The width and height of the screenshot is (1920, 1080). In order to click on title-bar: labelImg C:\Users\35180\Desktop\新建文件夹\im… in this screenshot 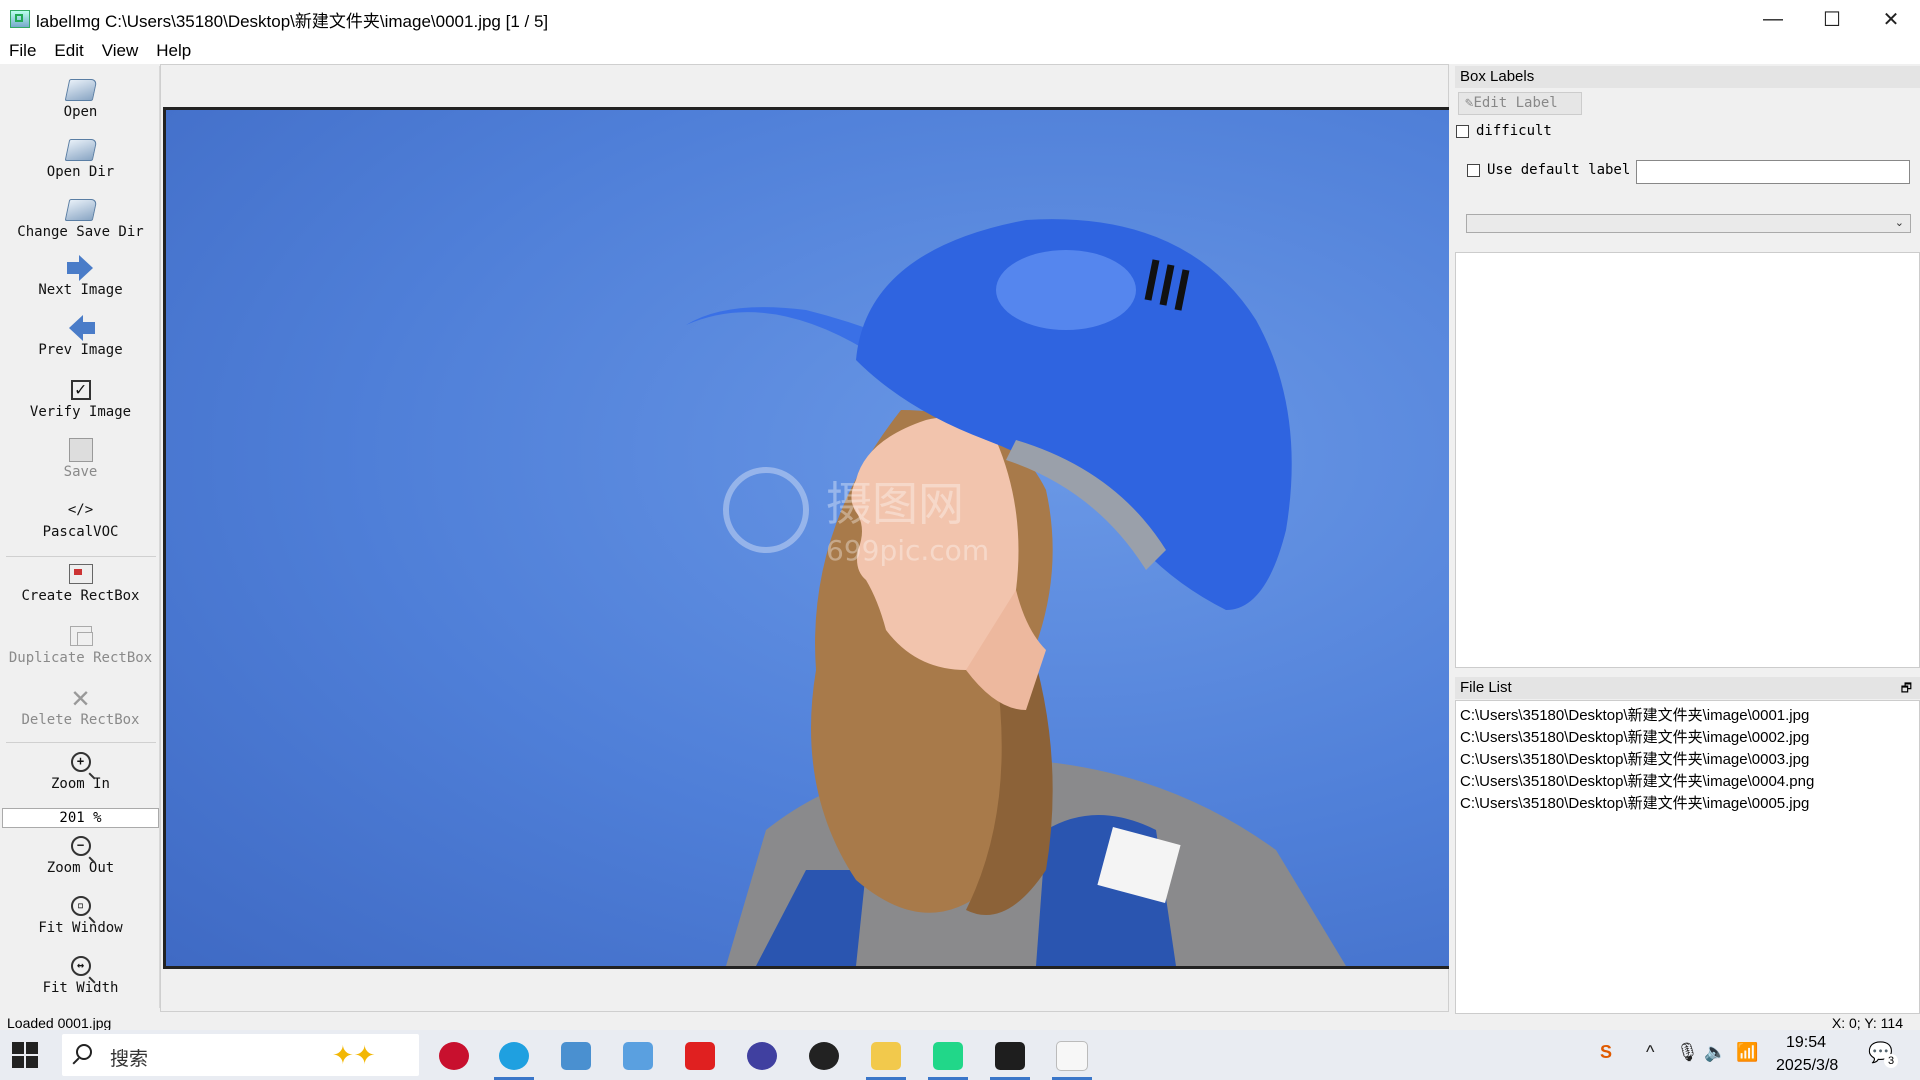, I will do `click(960, 19)`.